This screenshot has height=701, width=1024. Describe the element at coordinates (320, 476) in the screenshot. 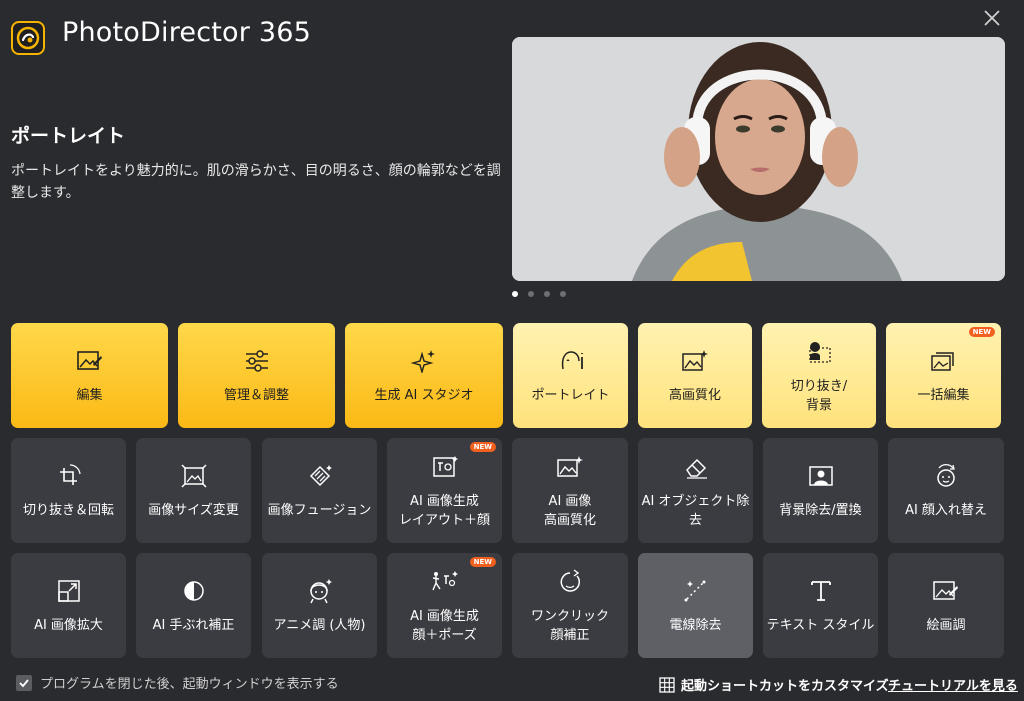

I see `fusion-icon` at that location.